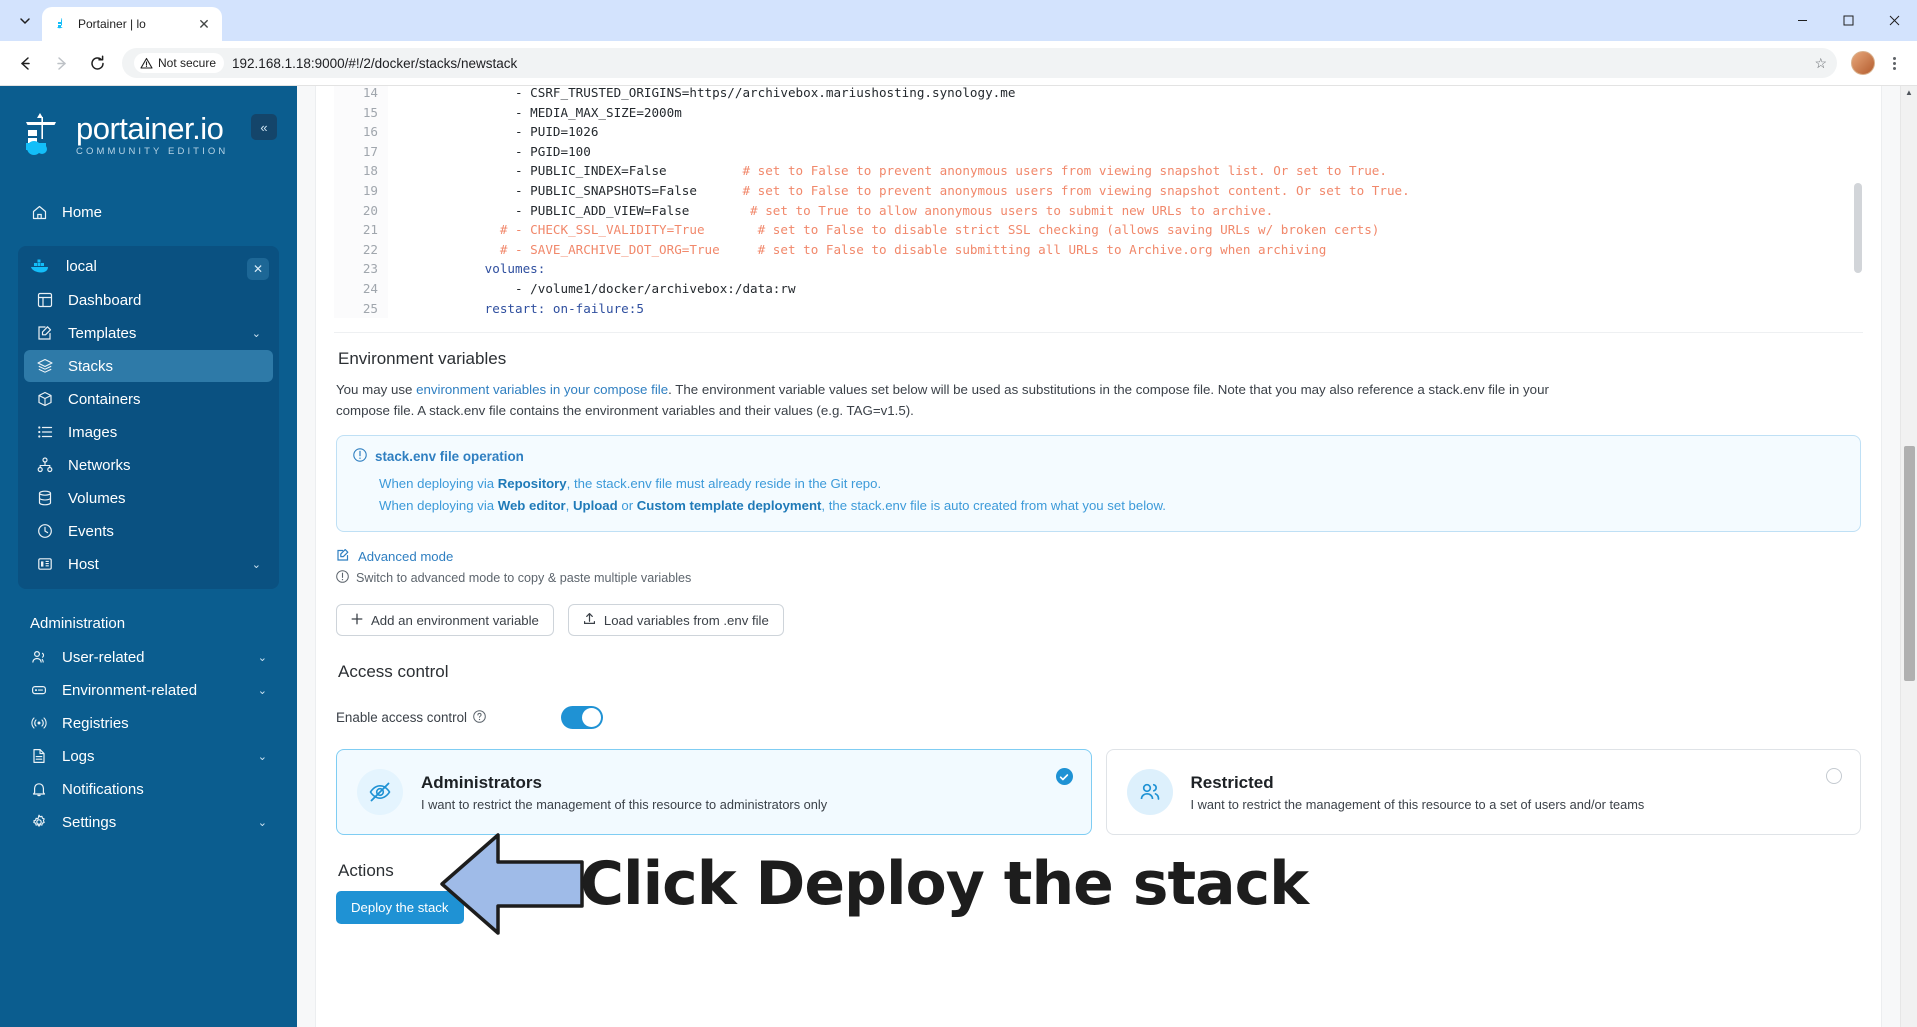 The width and height of the screenshot is (1917, 1027). Describe the element at coordinates (97, 498) in the screenshot. I see `sidebar-item-label: Volumes` at that location.